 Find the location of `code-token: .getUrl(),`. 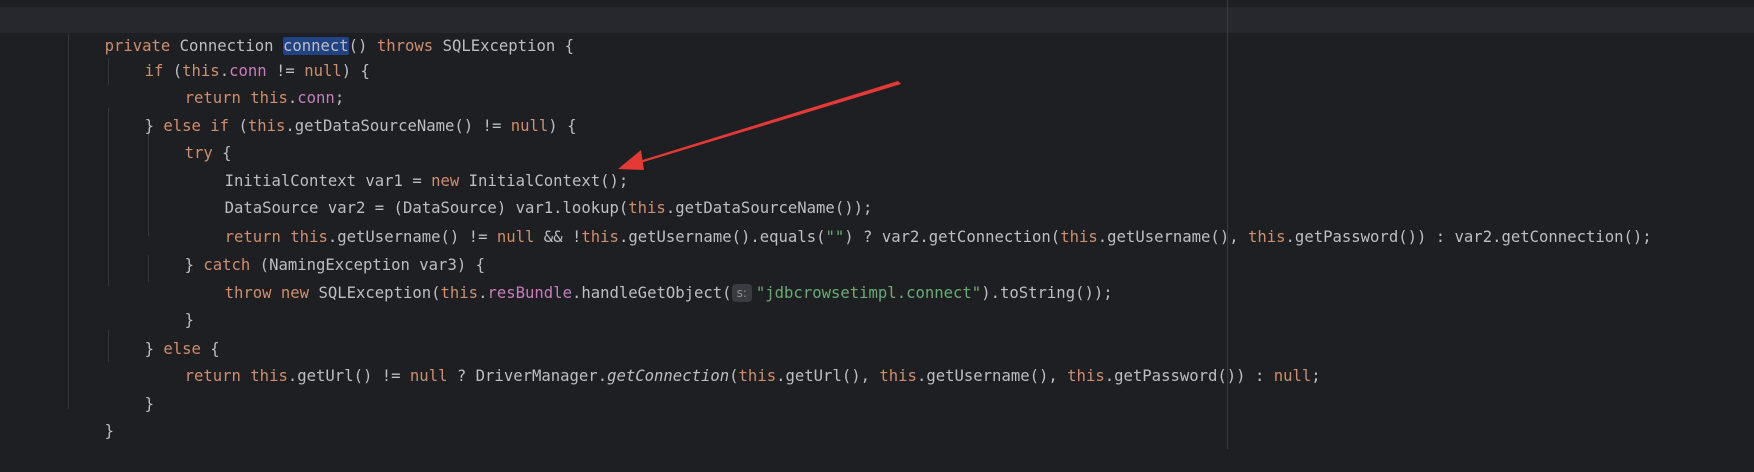

code-token: .getUrl(), is located at coordinates (828, 376).